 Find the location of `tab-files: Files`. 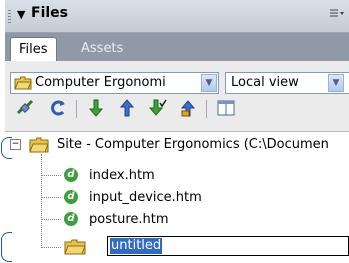

tab-files: Files is located at coordinates (33, 49).